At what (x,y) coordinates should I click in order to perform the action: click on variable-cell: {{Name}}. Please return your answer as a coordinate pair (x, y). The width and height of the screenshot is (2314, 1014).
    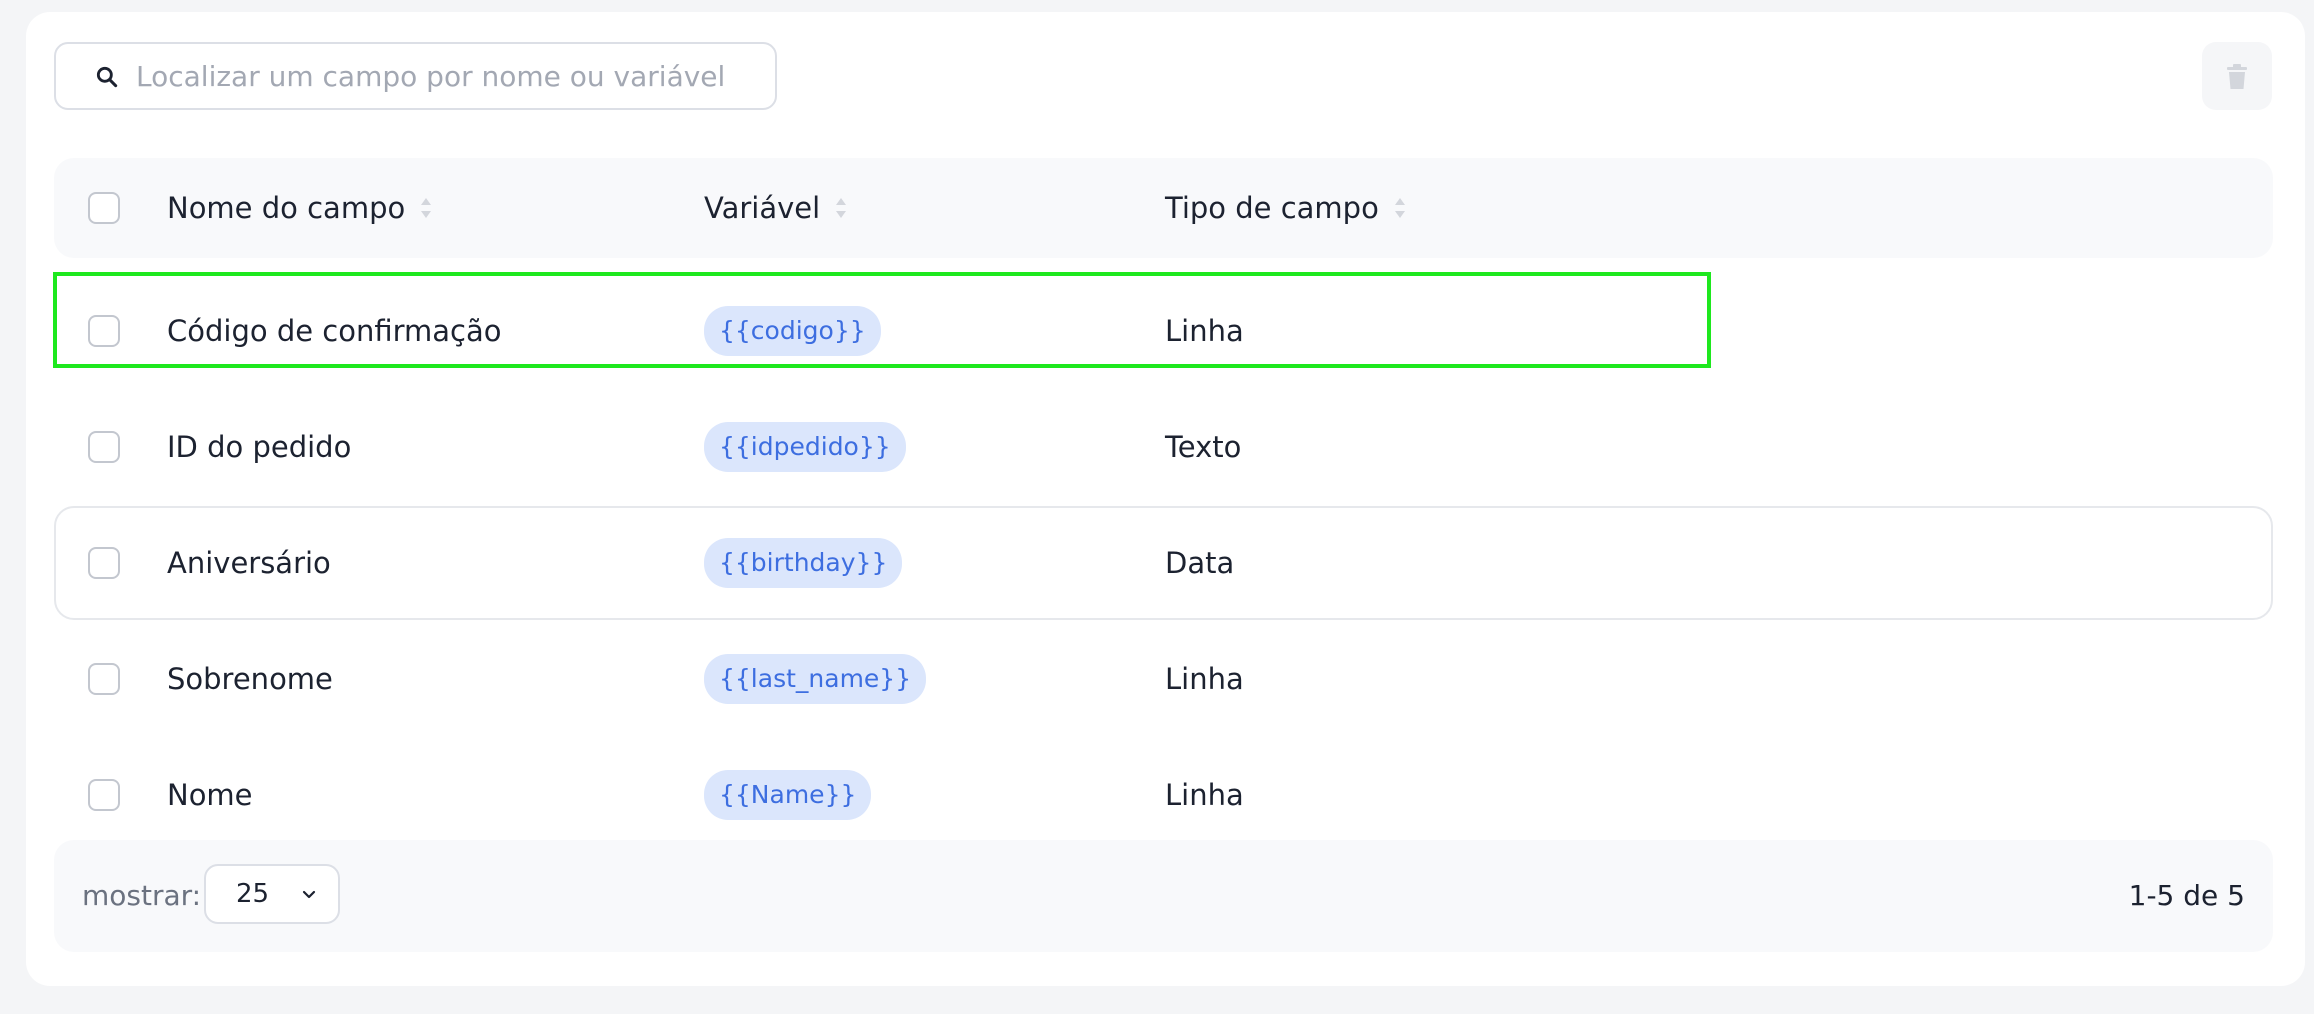
    Looking at the image, I should click on (788, 795).